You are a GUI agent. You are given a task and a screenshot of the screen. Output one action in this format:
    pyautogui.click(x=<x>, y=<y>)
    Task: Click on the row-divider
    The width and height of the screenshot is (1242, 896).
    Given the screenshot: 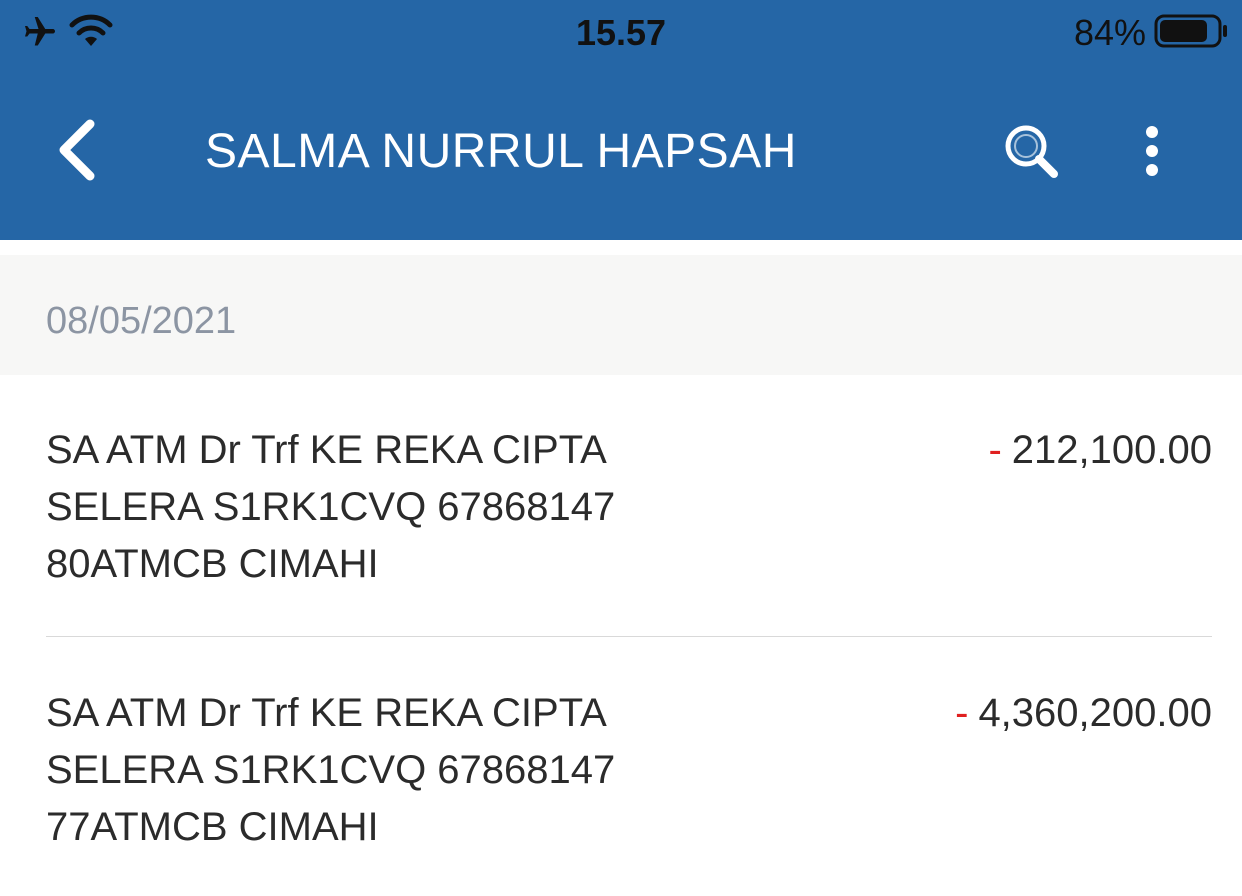 What is the action you would take?
    pyautogui.click(x=629, y=636)
    